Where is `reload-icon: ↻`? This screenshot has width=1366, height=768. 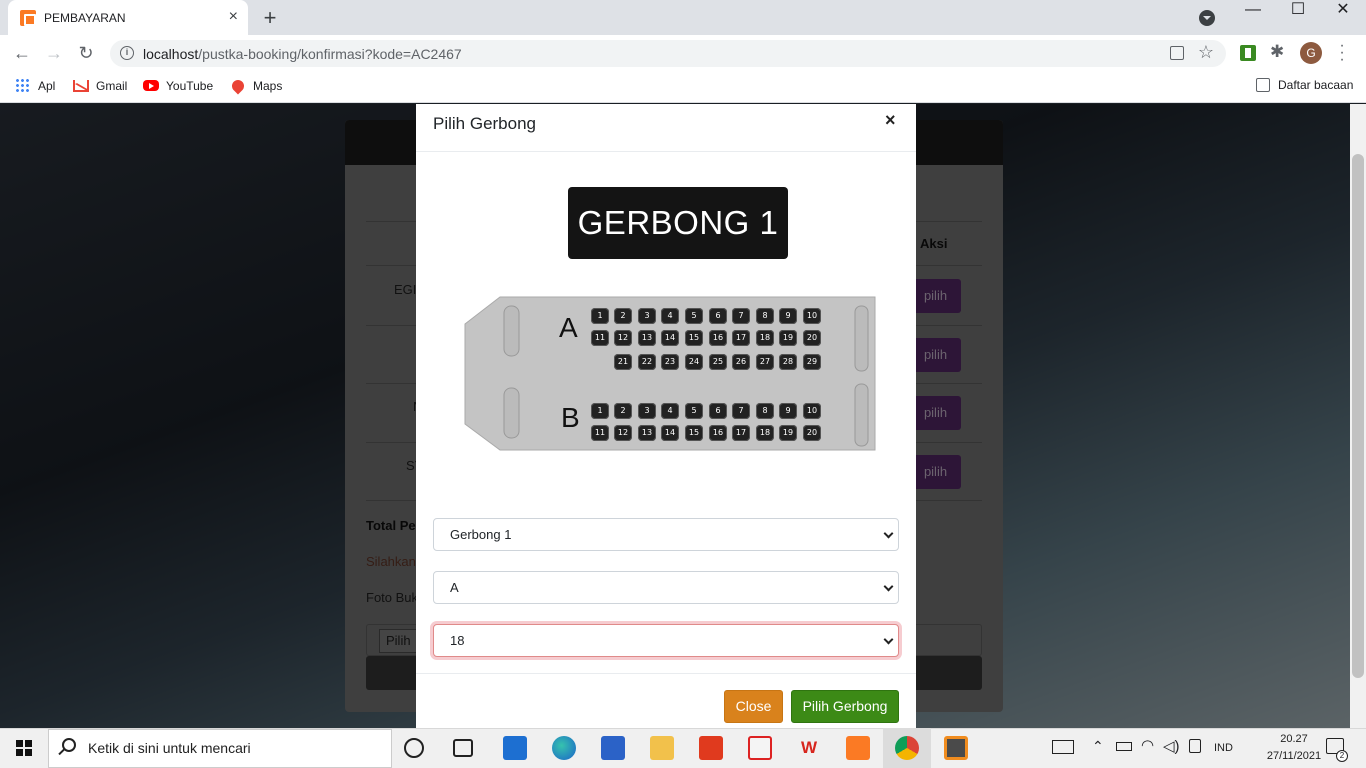
reload-icon: ↻ is located at coordinates (86, 53).